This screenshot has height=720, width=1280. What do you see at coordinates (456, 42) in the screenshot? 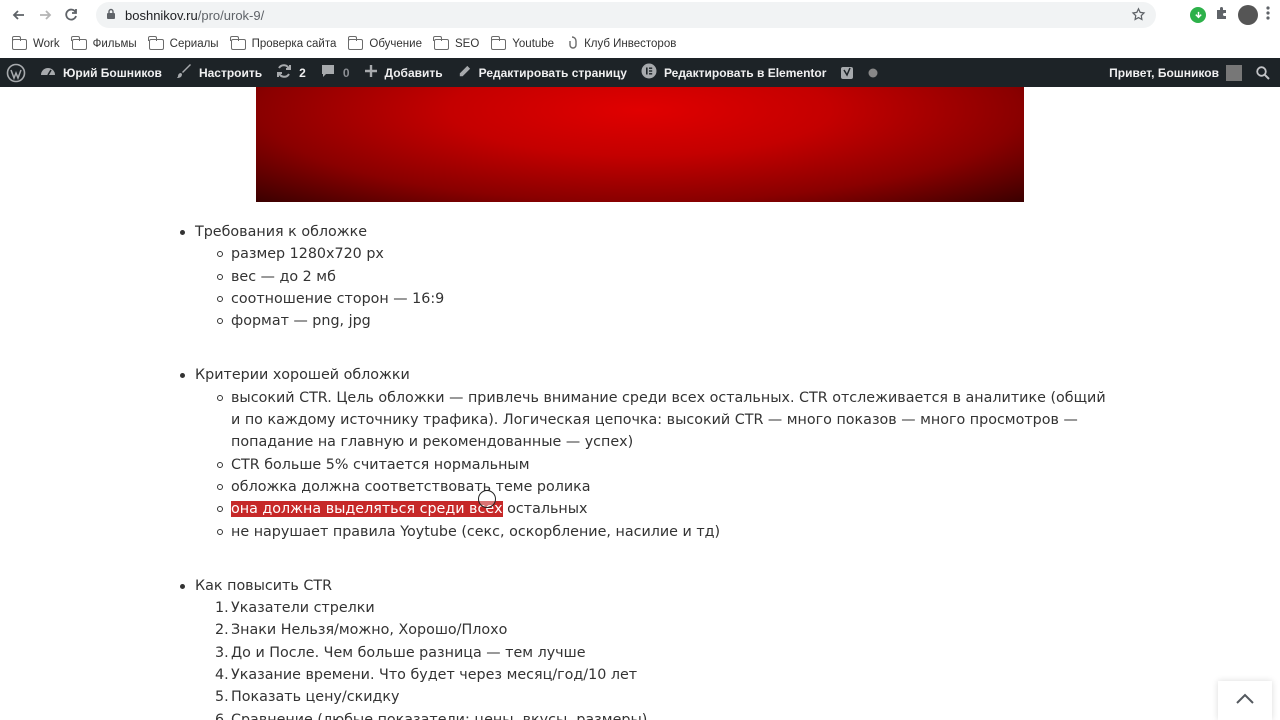
I see `bookmark-seo: SEO` at bounding box center [456, 42].